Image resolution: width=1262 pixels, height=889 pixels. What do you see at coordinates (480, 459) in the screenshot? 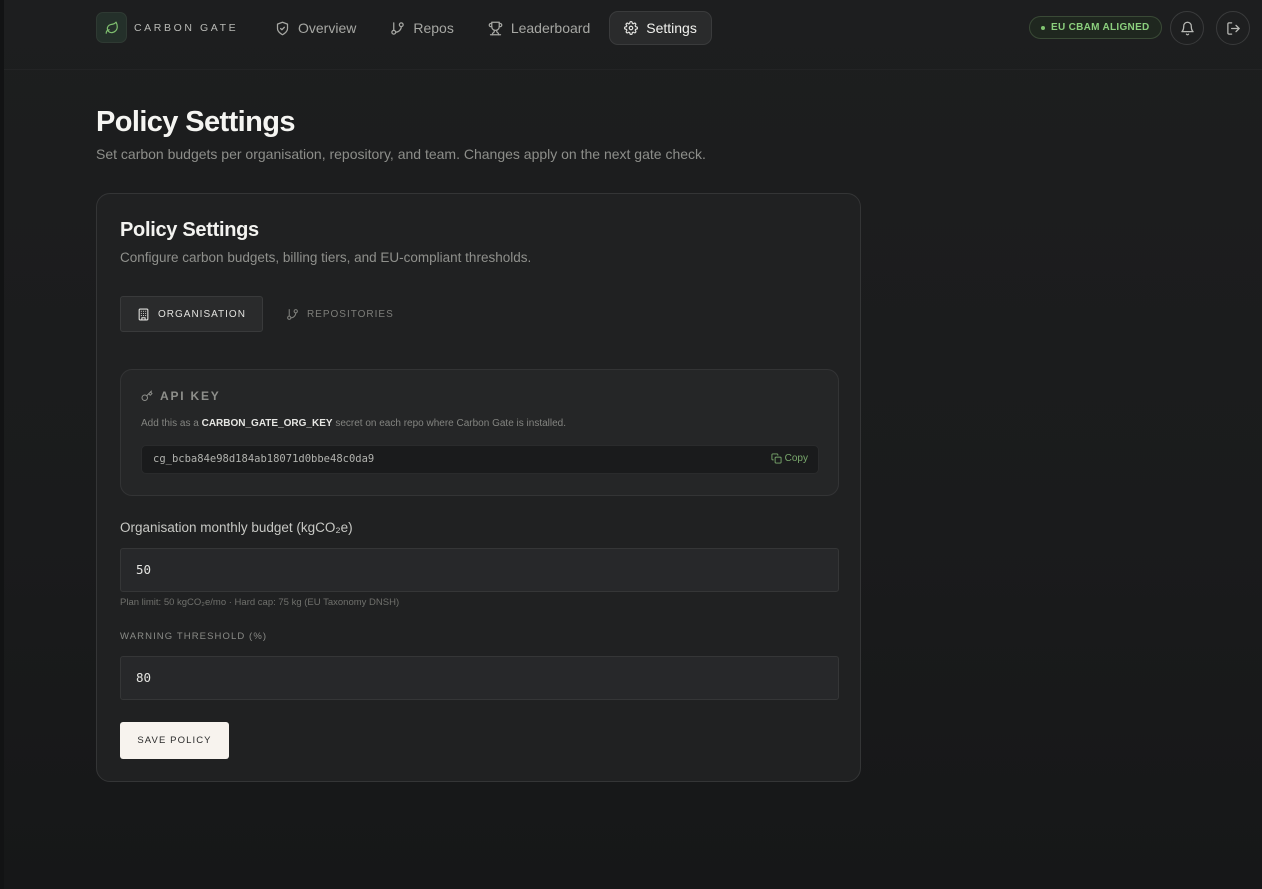
I see `api-key-field: cg_bcba84e98d184ab18071d0bbe48c0da9 Copy` at bounding box center [480, 459].